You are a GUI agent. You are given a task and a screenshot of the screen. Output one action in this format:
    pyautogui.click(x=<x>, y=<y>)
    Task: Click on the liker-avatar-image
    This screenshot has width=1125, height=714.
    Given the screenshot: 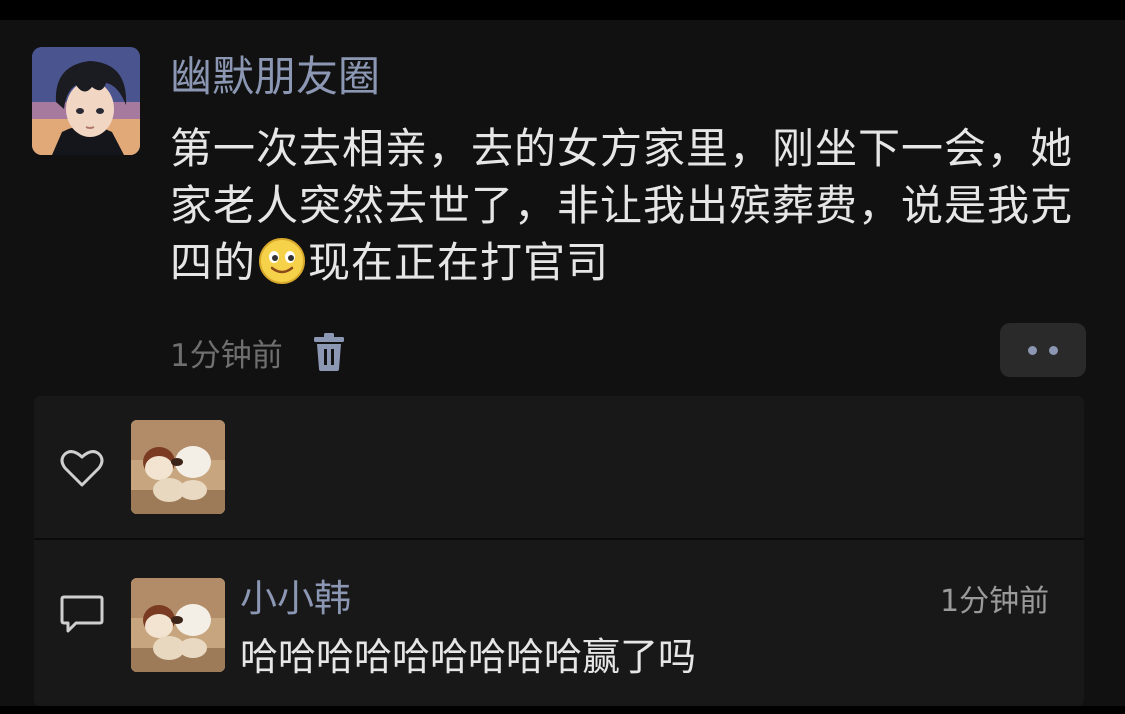 What is the action you would take?
    pyautogui.click(x=178, y=467)
    